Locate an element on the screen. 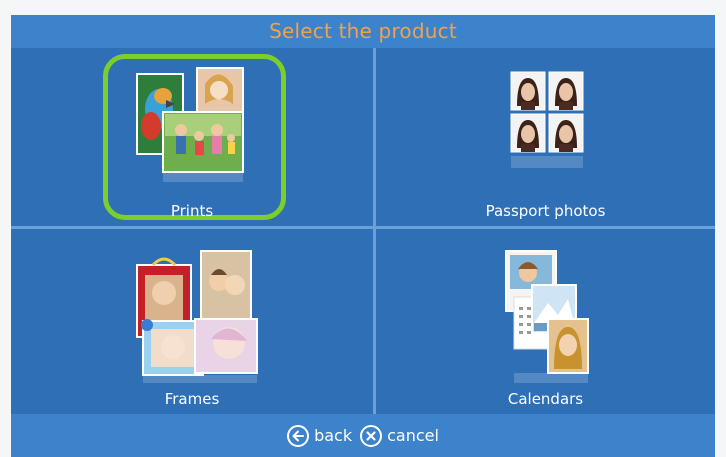 This screenshot has height=457, width=726. tile-label-prints: Prints is located at coordinates (192, 211).